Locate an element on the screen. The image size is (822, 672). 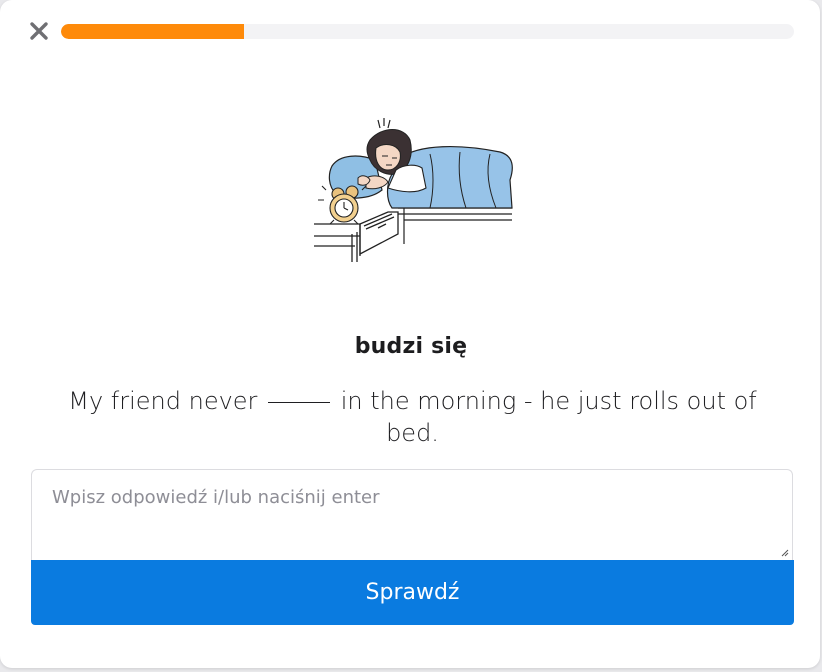
answer-input is located at coordinates (412, 515).